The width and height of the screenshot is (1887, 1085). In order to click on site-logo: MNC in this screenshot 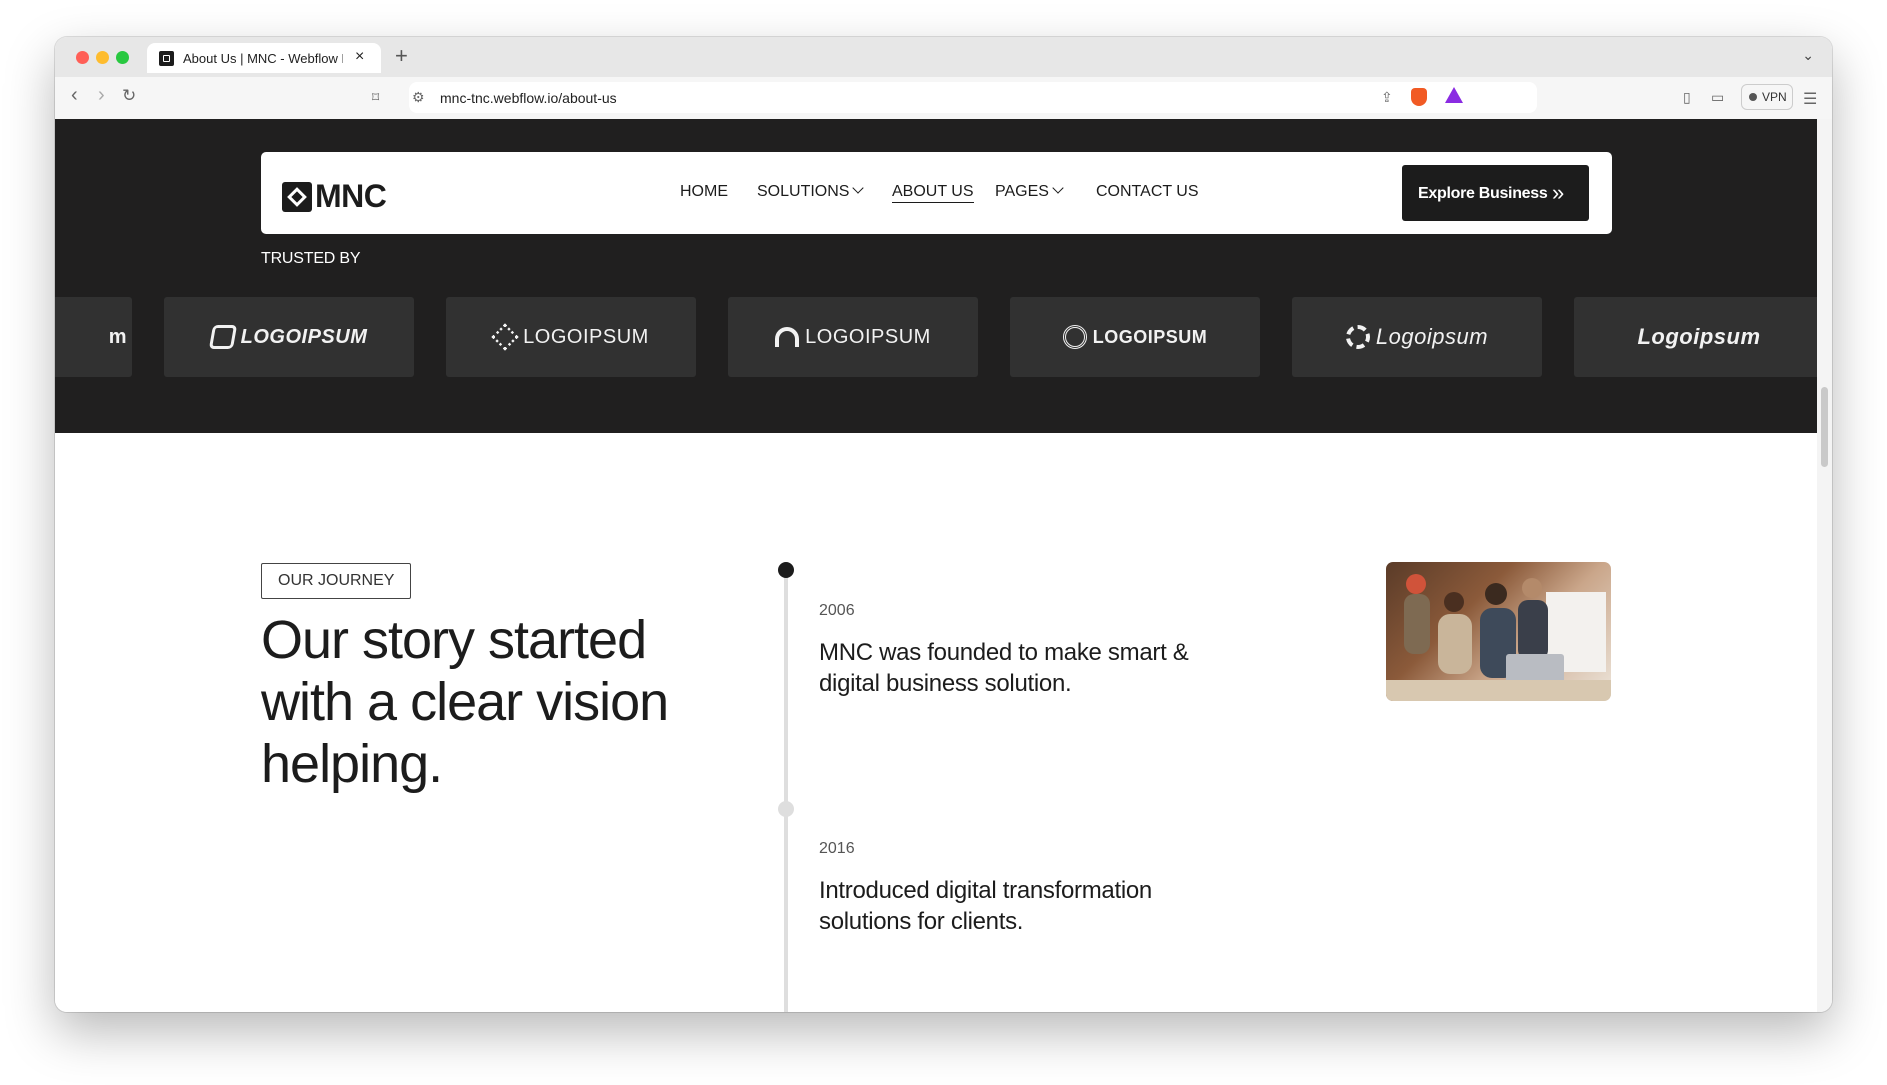, I will do `click(334, 196)`.